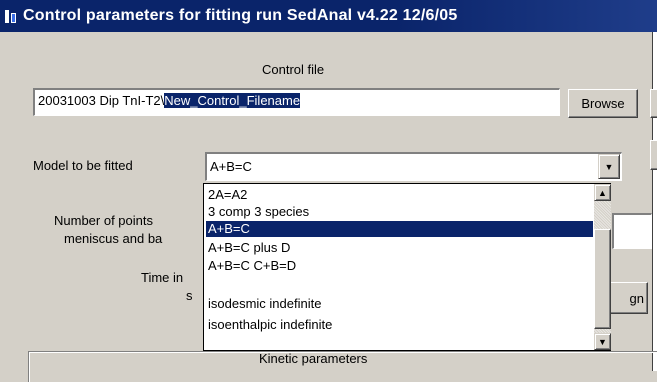  I want to click on points-label-line1: Number of points, so click(103, 220).